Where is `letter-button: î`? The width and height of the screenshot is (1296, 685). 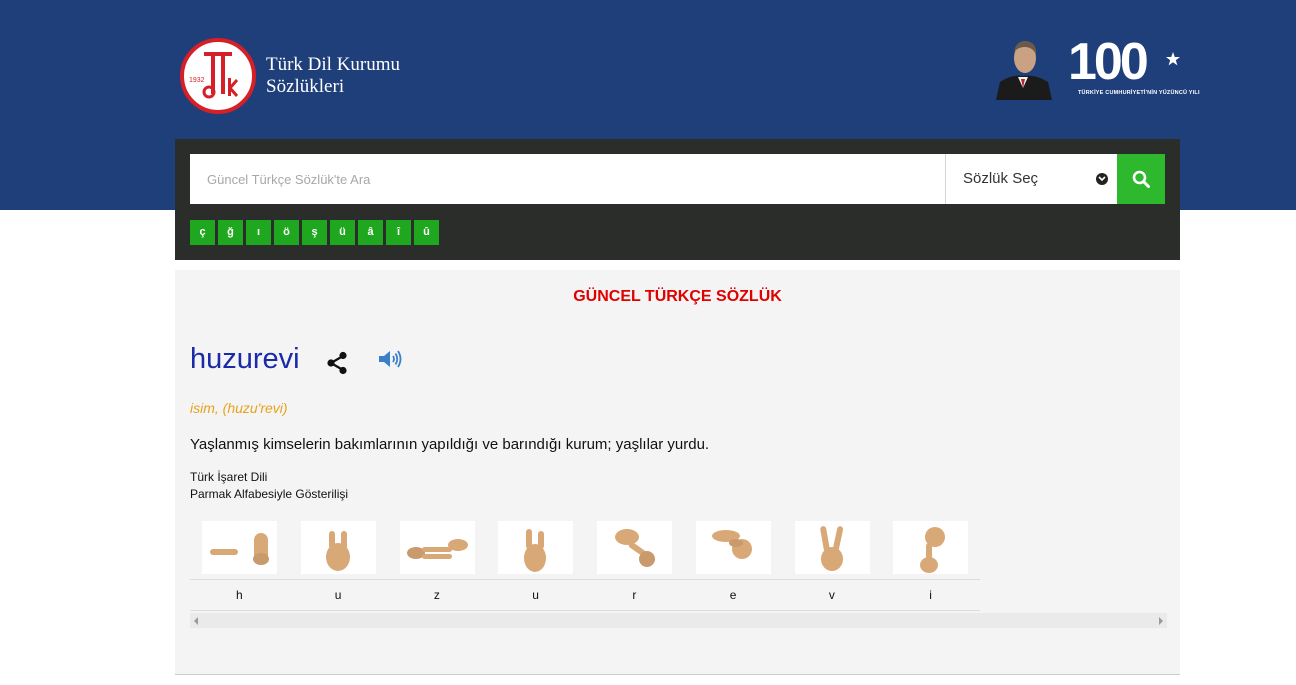
letter-button: î is located at coordinates (398, 232).